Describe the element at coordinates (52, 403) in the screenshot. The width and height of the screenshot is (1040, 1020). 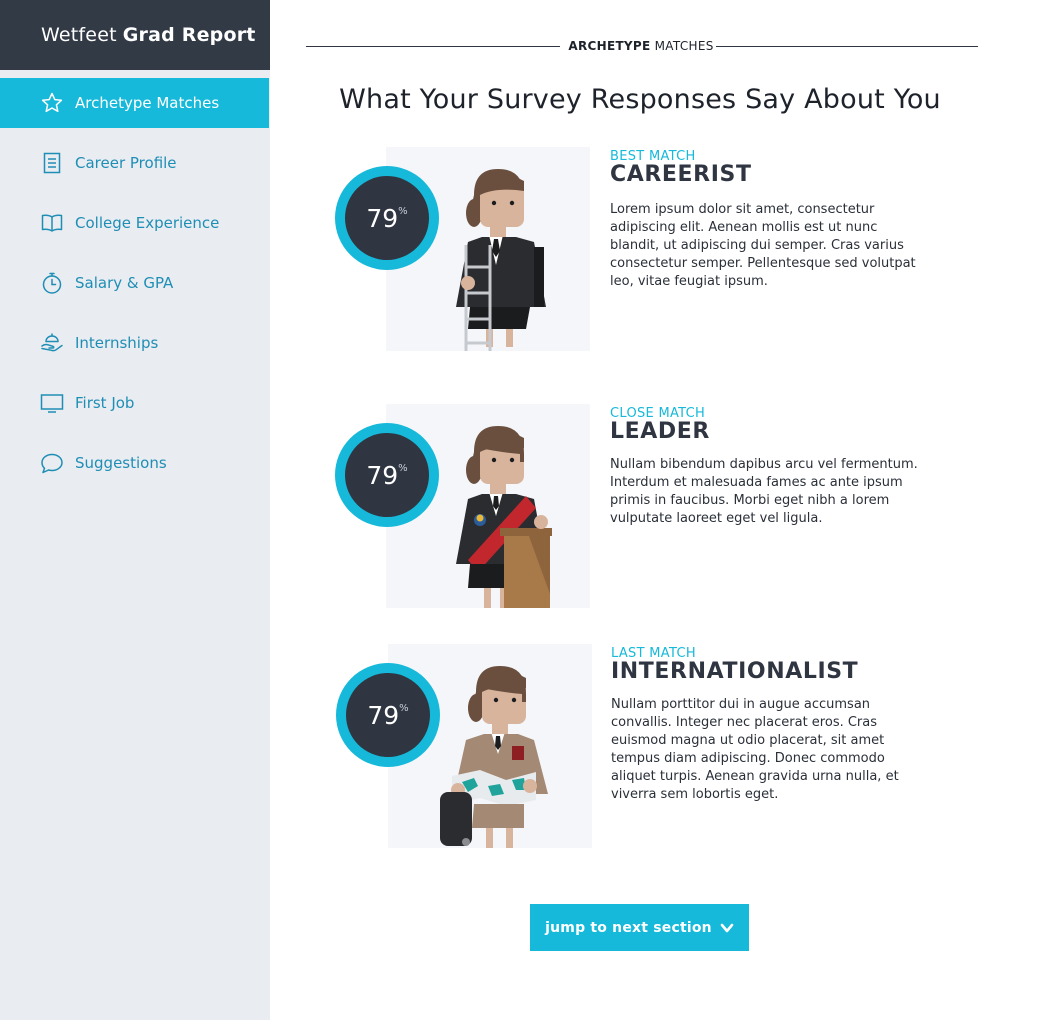
I see `monitor-icon` at that location.